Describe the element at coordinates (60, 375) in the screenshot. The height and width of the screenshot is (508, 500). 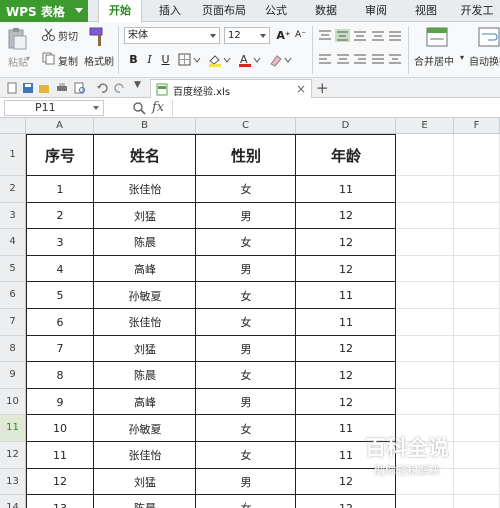
I see `table-cell: 8` at that location.